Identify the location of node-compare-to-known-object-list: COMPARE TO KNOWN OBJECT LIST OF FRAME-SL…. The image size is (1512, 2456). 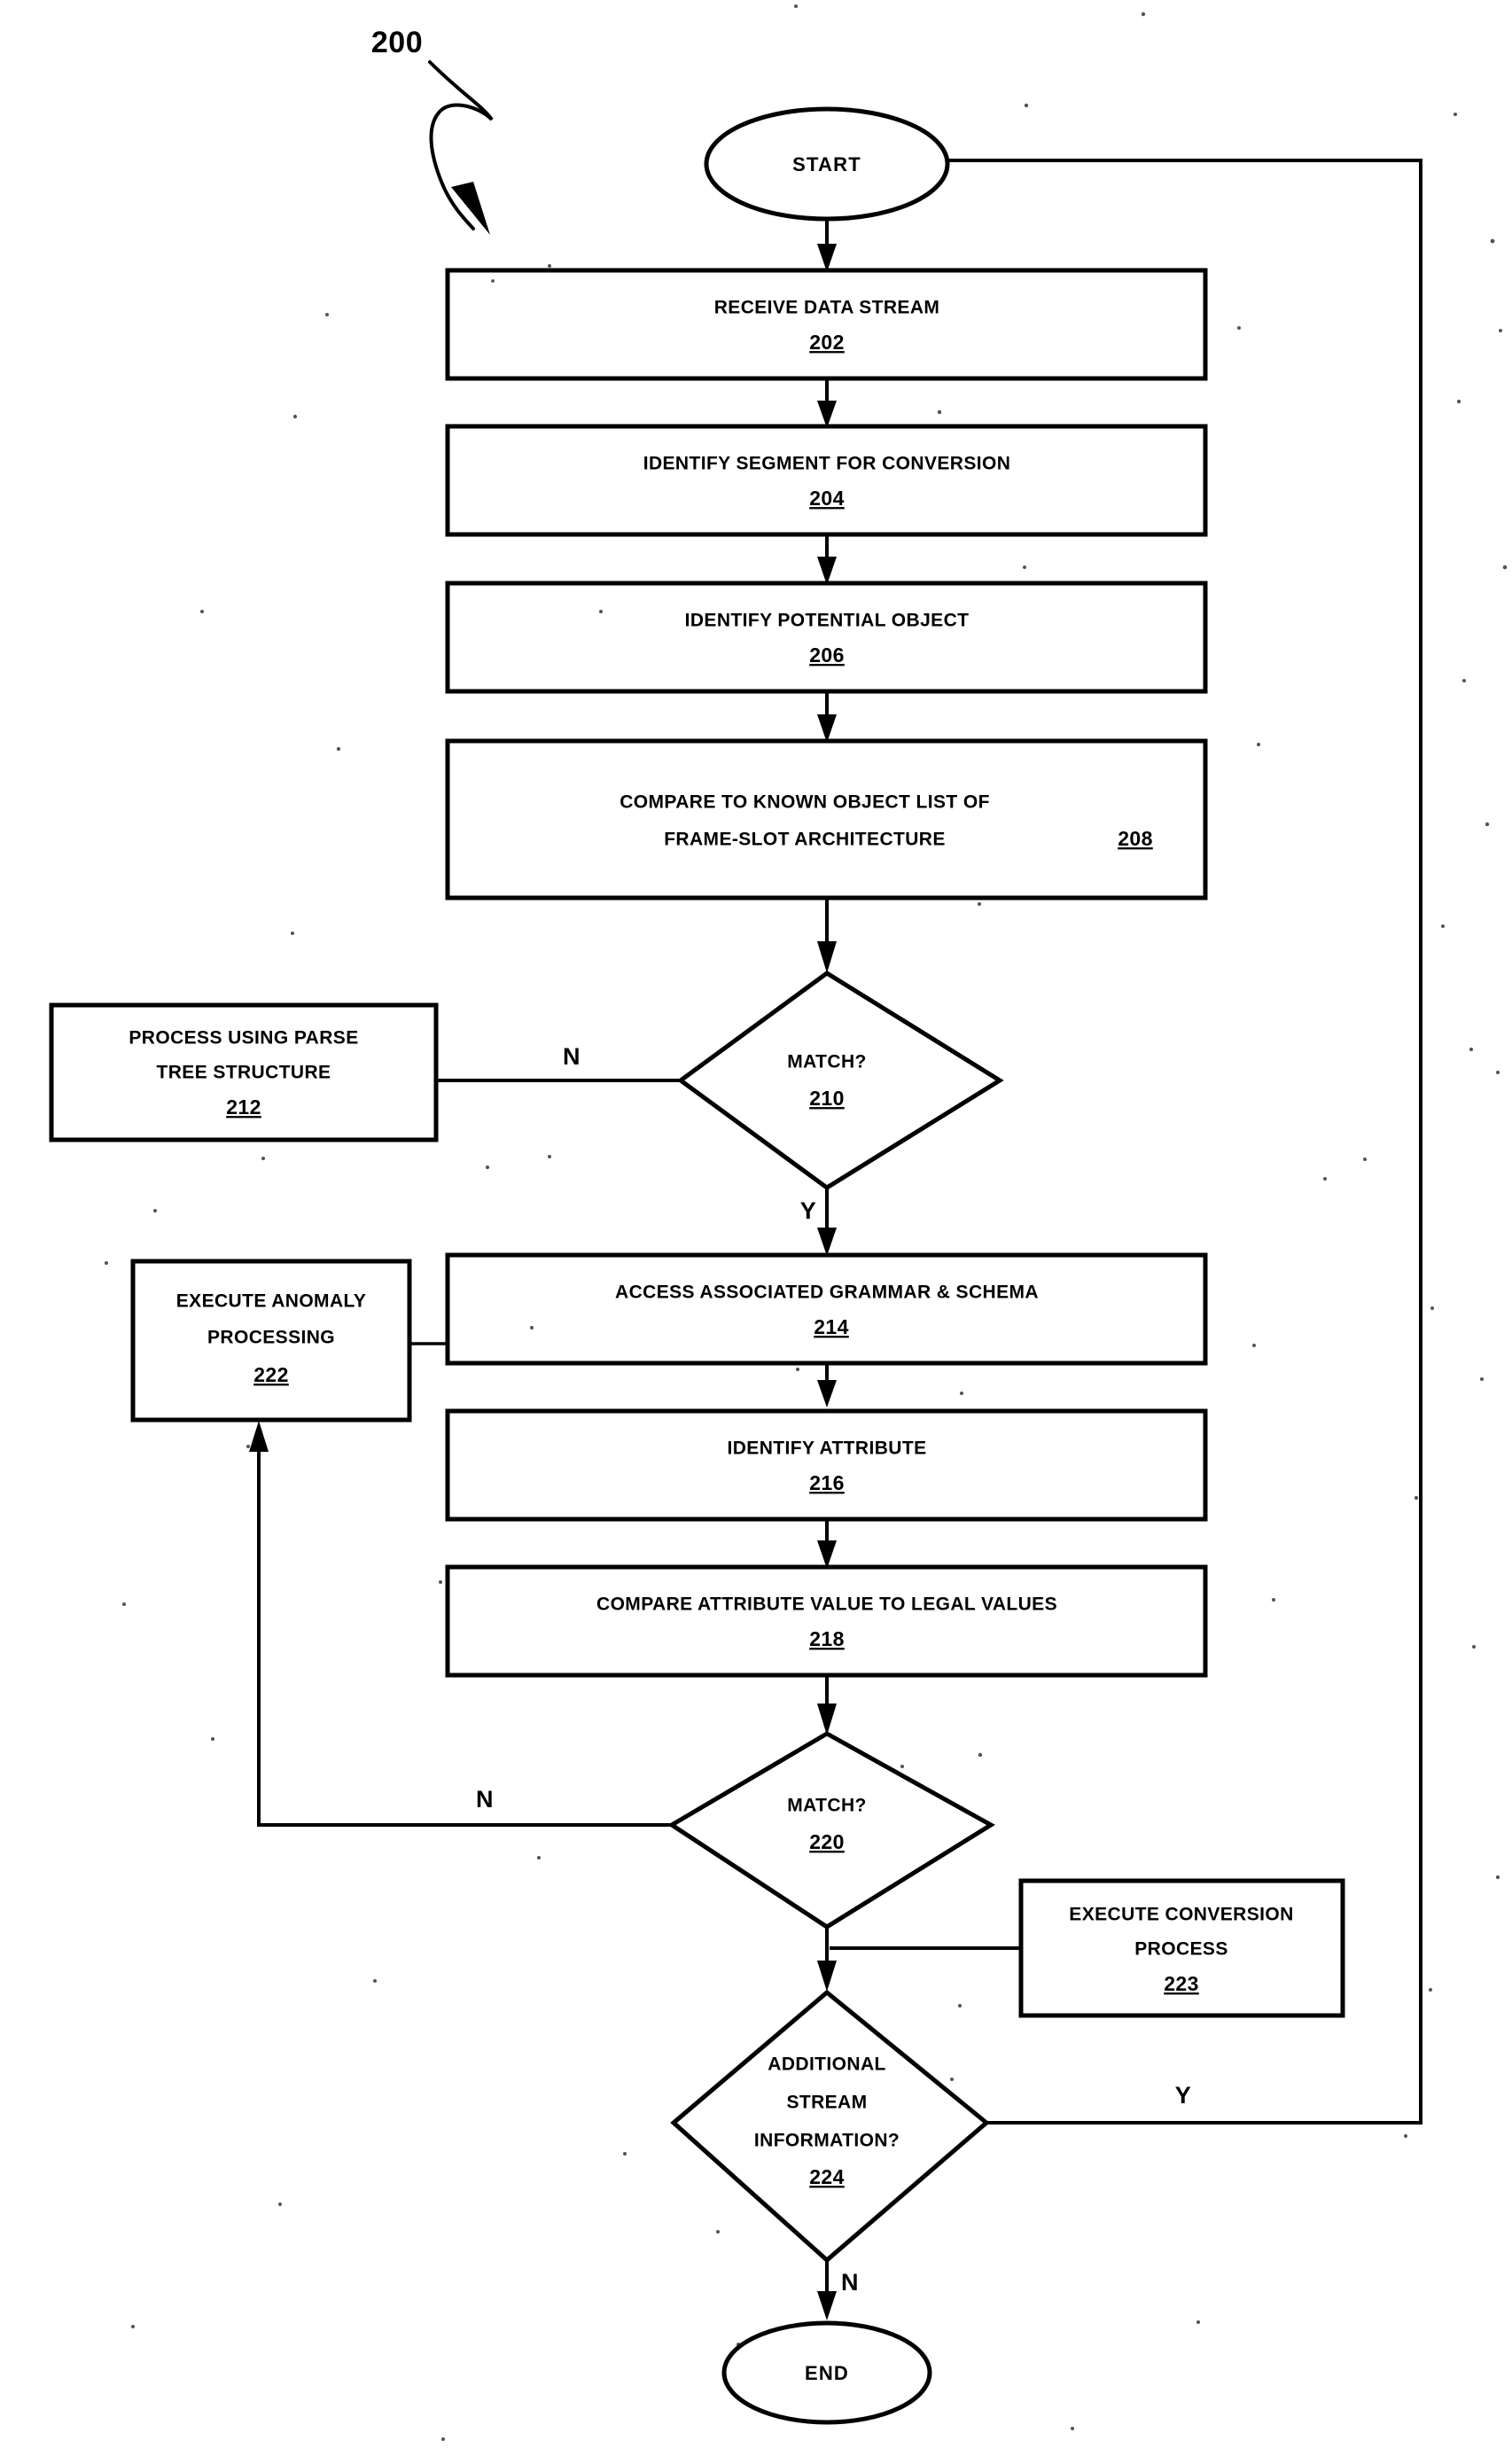
(826, 819).